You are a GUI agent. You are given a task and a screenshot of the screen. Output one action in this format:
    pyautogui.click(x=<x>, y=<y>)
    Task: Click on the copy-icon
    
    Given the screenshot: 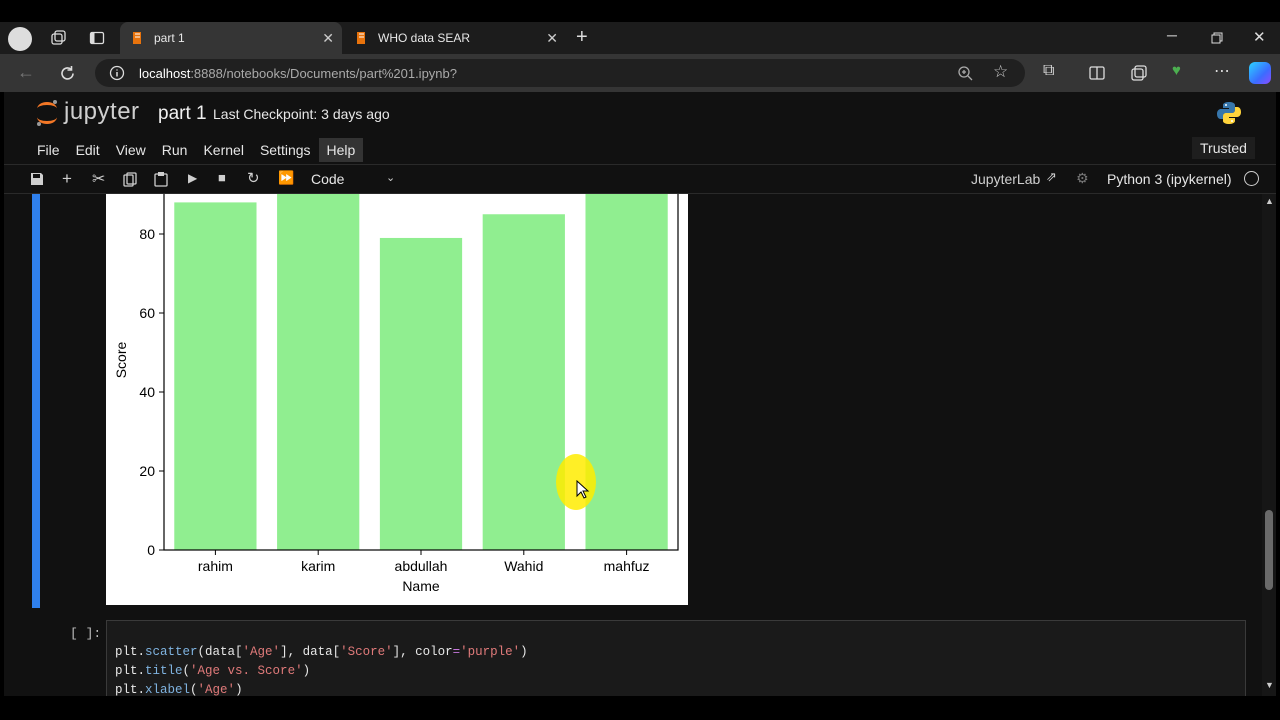 What is the action you would take?
    pyautogui.click(x=130, y=179)
    